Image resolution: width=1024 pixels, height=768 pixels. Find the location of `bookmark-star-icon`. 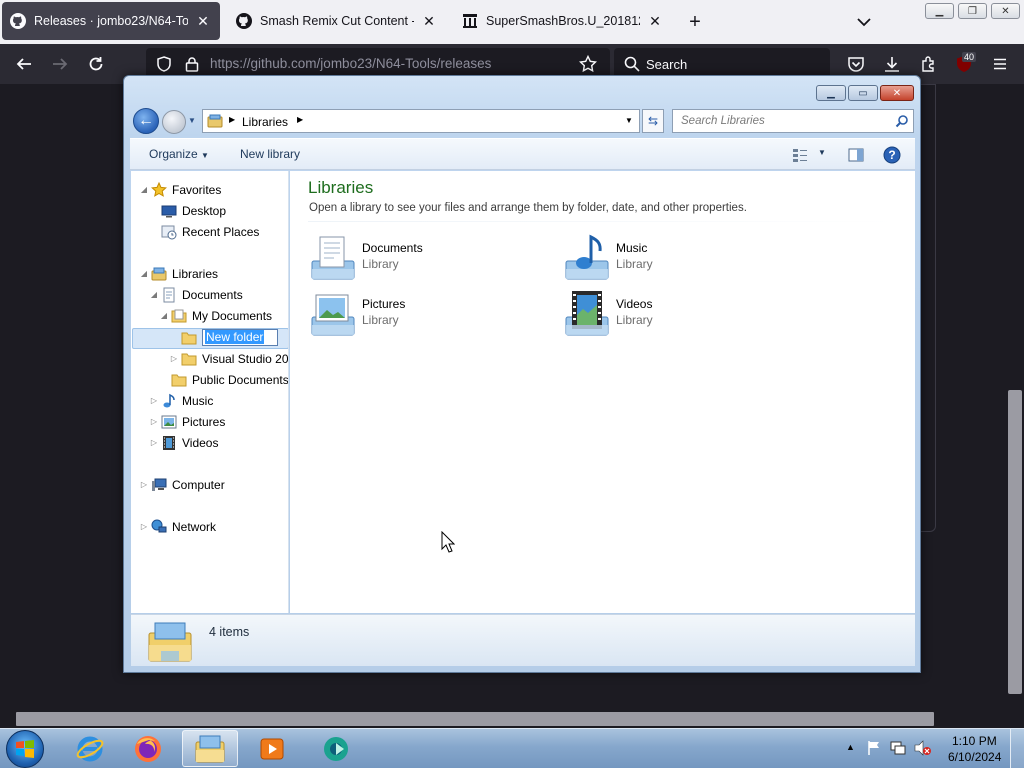

bookmark-star-icon is located at coordinates (588, 64).